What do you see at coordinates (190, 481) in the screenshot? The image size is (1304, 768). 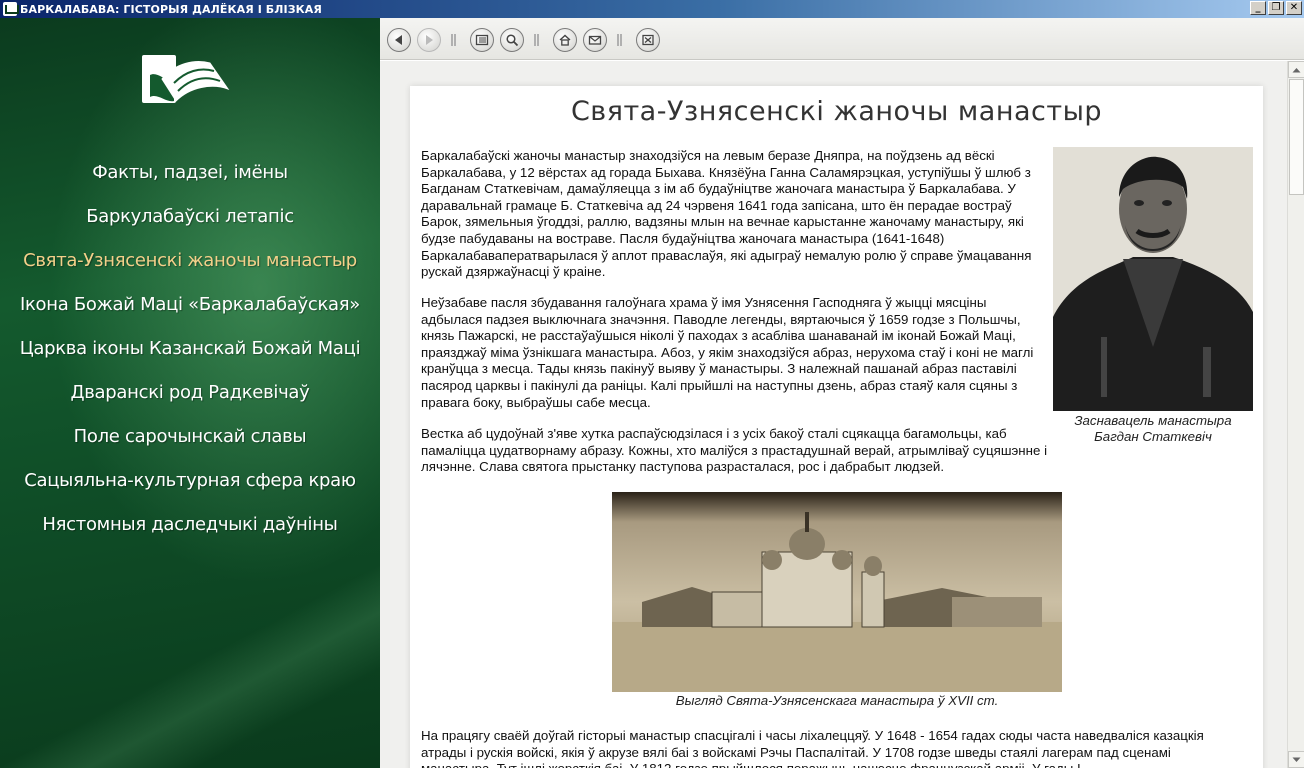 I see `sidebar-item-culture: Сацыяльна-культурная сфера краю` at bounding box center [190, 481].